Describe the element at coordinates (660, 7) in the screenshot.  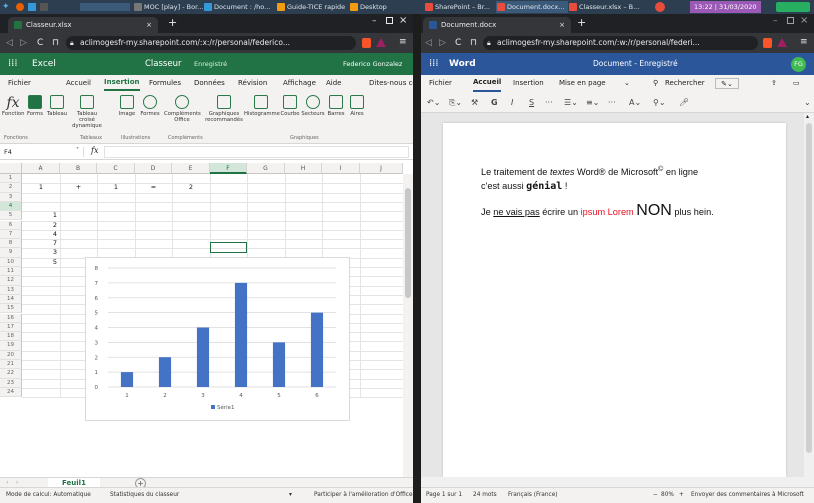
I see `system-tray` at that location.